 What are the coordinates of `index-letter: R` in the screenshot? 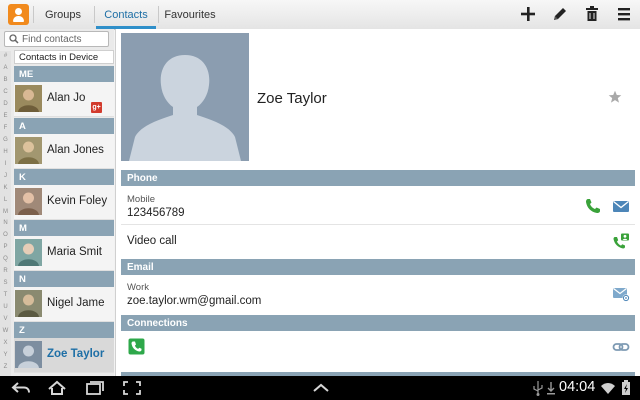 It's located at (5, 271).